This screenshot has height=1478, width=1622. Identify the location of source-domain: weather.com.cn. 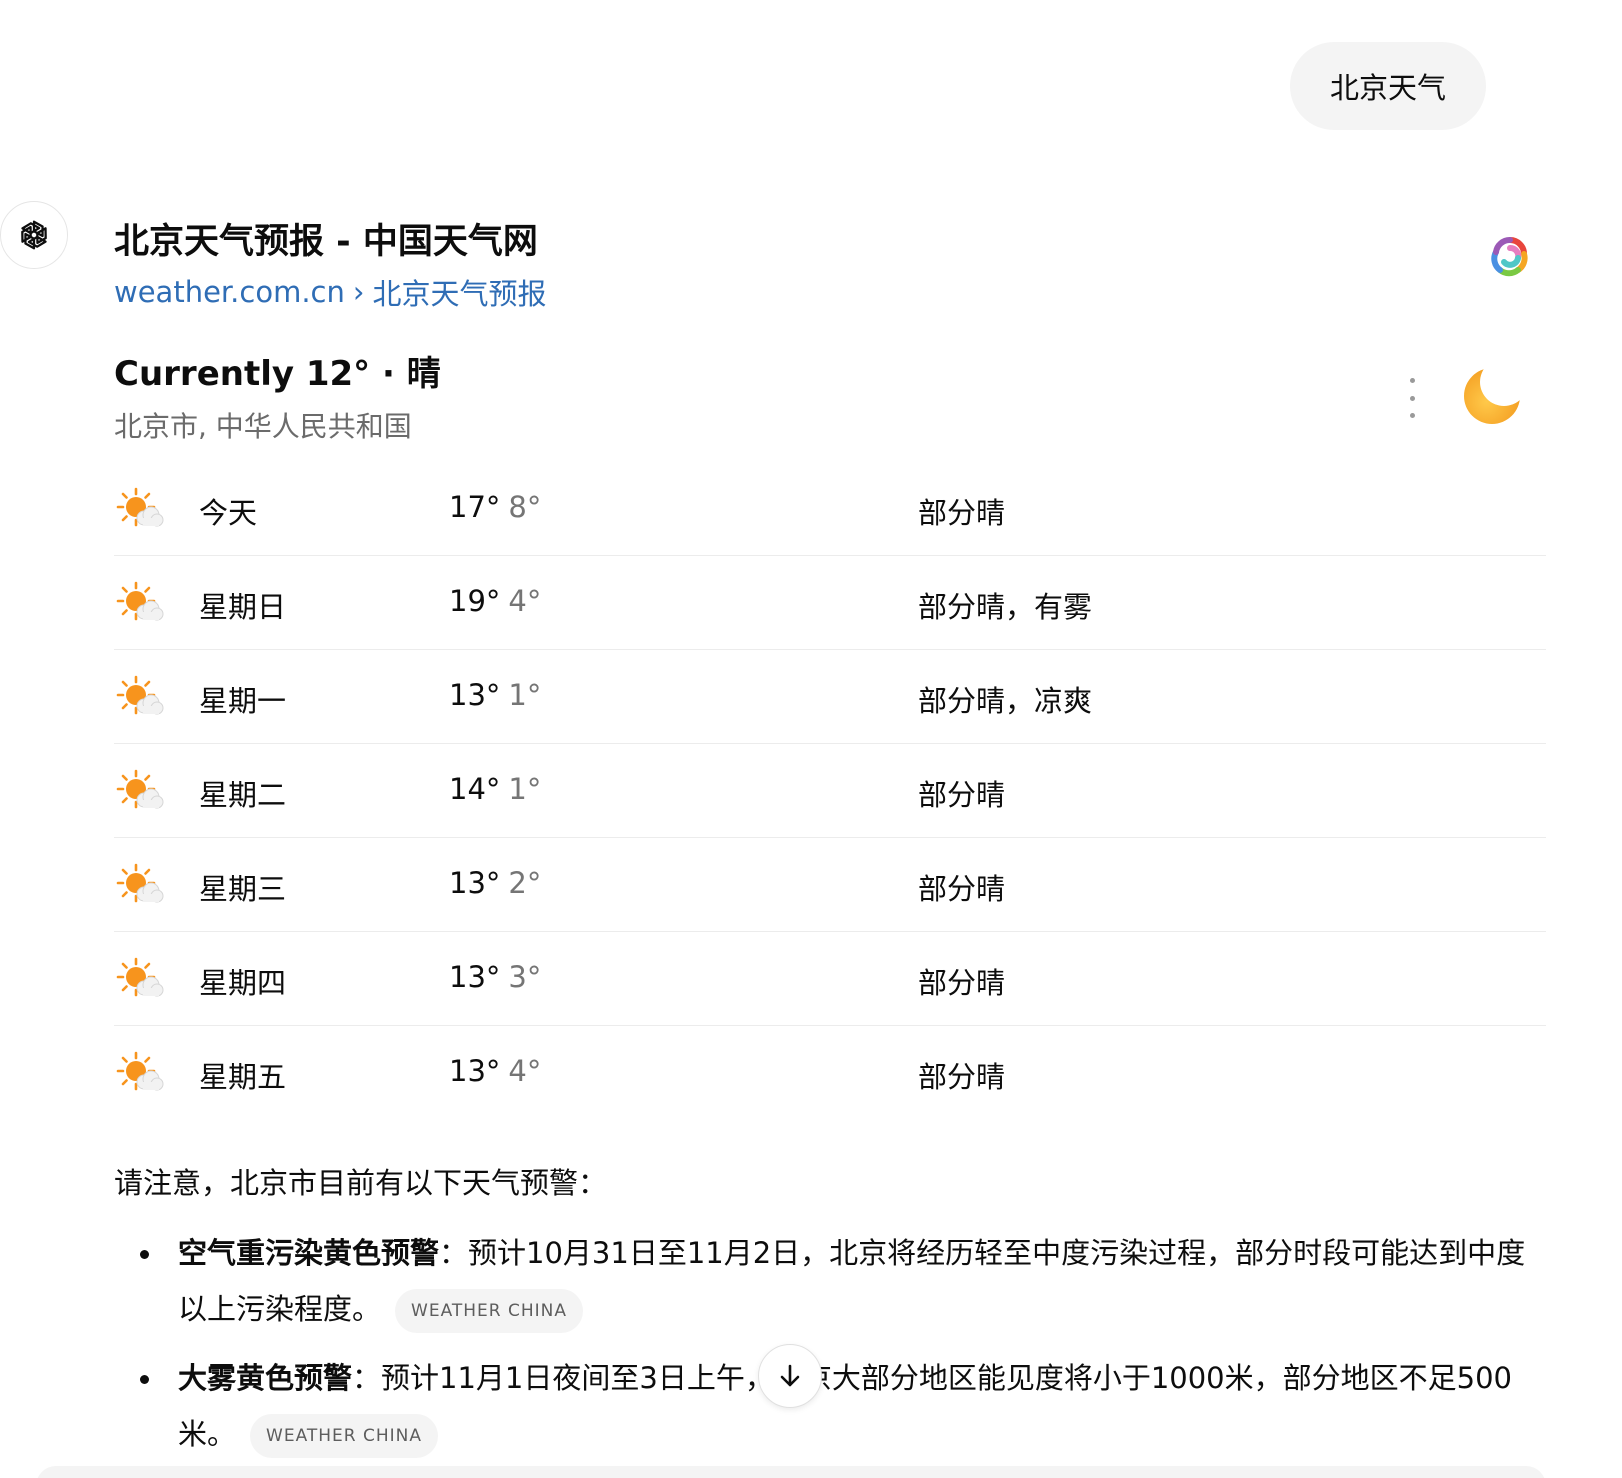
(229, 292).